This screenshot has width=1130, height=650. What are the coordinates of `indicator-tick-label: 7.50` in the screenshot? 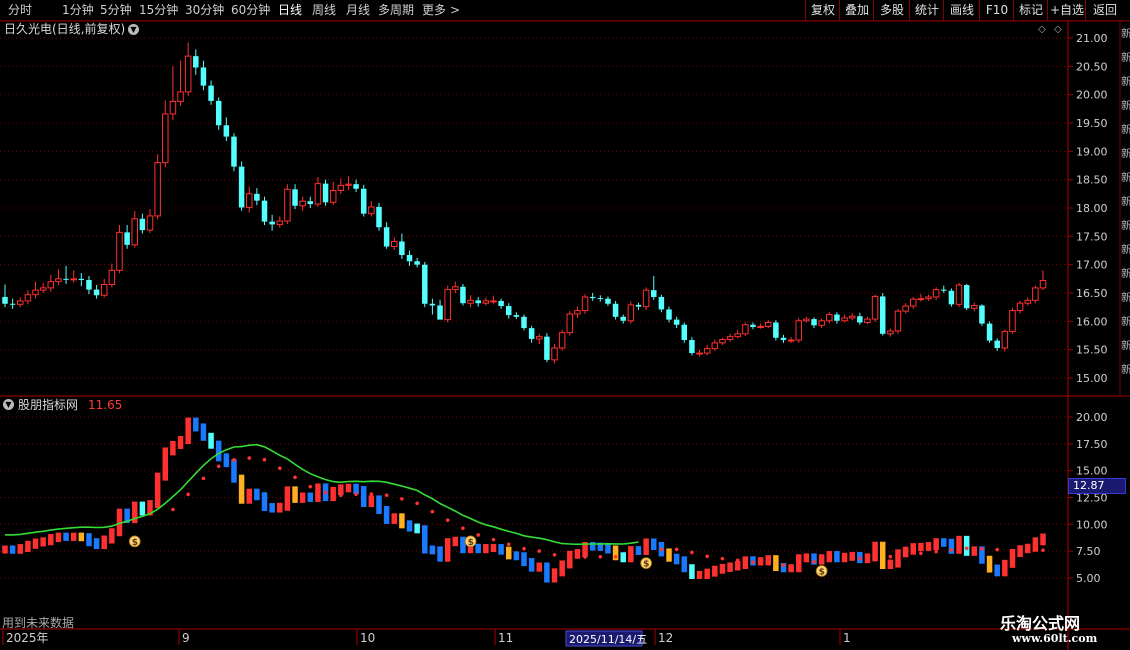 It's located at (1088, 551).